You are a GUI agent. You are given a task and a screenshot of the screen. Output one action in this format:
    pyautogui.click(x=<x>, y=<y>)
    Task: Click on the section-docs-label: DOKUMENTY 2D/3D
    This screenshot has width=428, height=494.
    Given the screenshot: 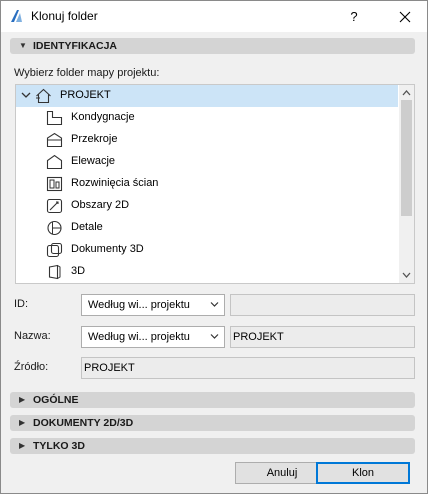 What is the action you would take?
    pyautogui.click(x=83, y=423)
    